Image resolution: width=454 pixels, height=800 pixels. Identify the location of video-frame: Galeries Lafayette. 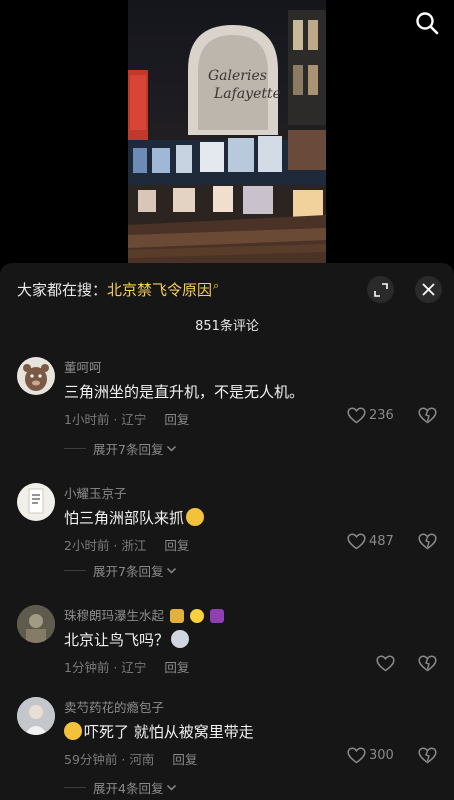
(227, 132).